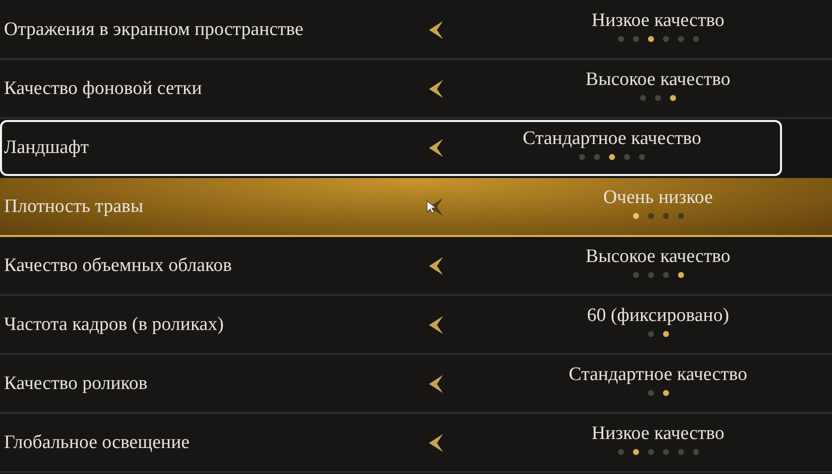  I want to click on focused-setting-row: Ландшафт Стандартное качество, so click(391, 148).